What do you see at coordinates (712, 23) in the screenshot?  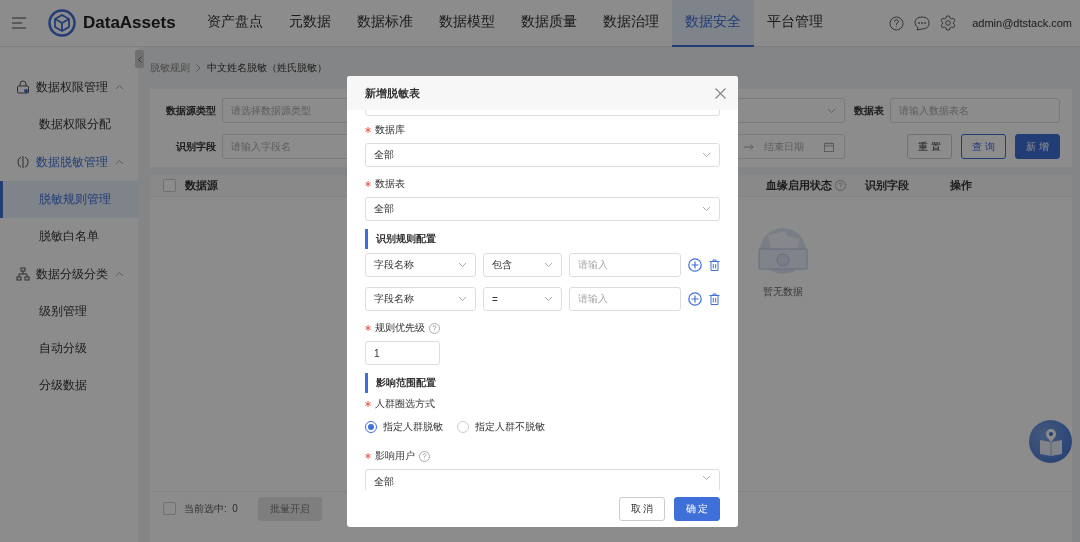 I see `nav-tab: 数据安全` at bounding box center [712, 23].